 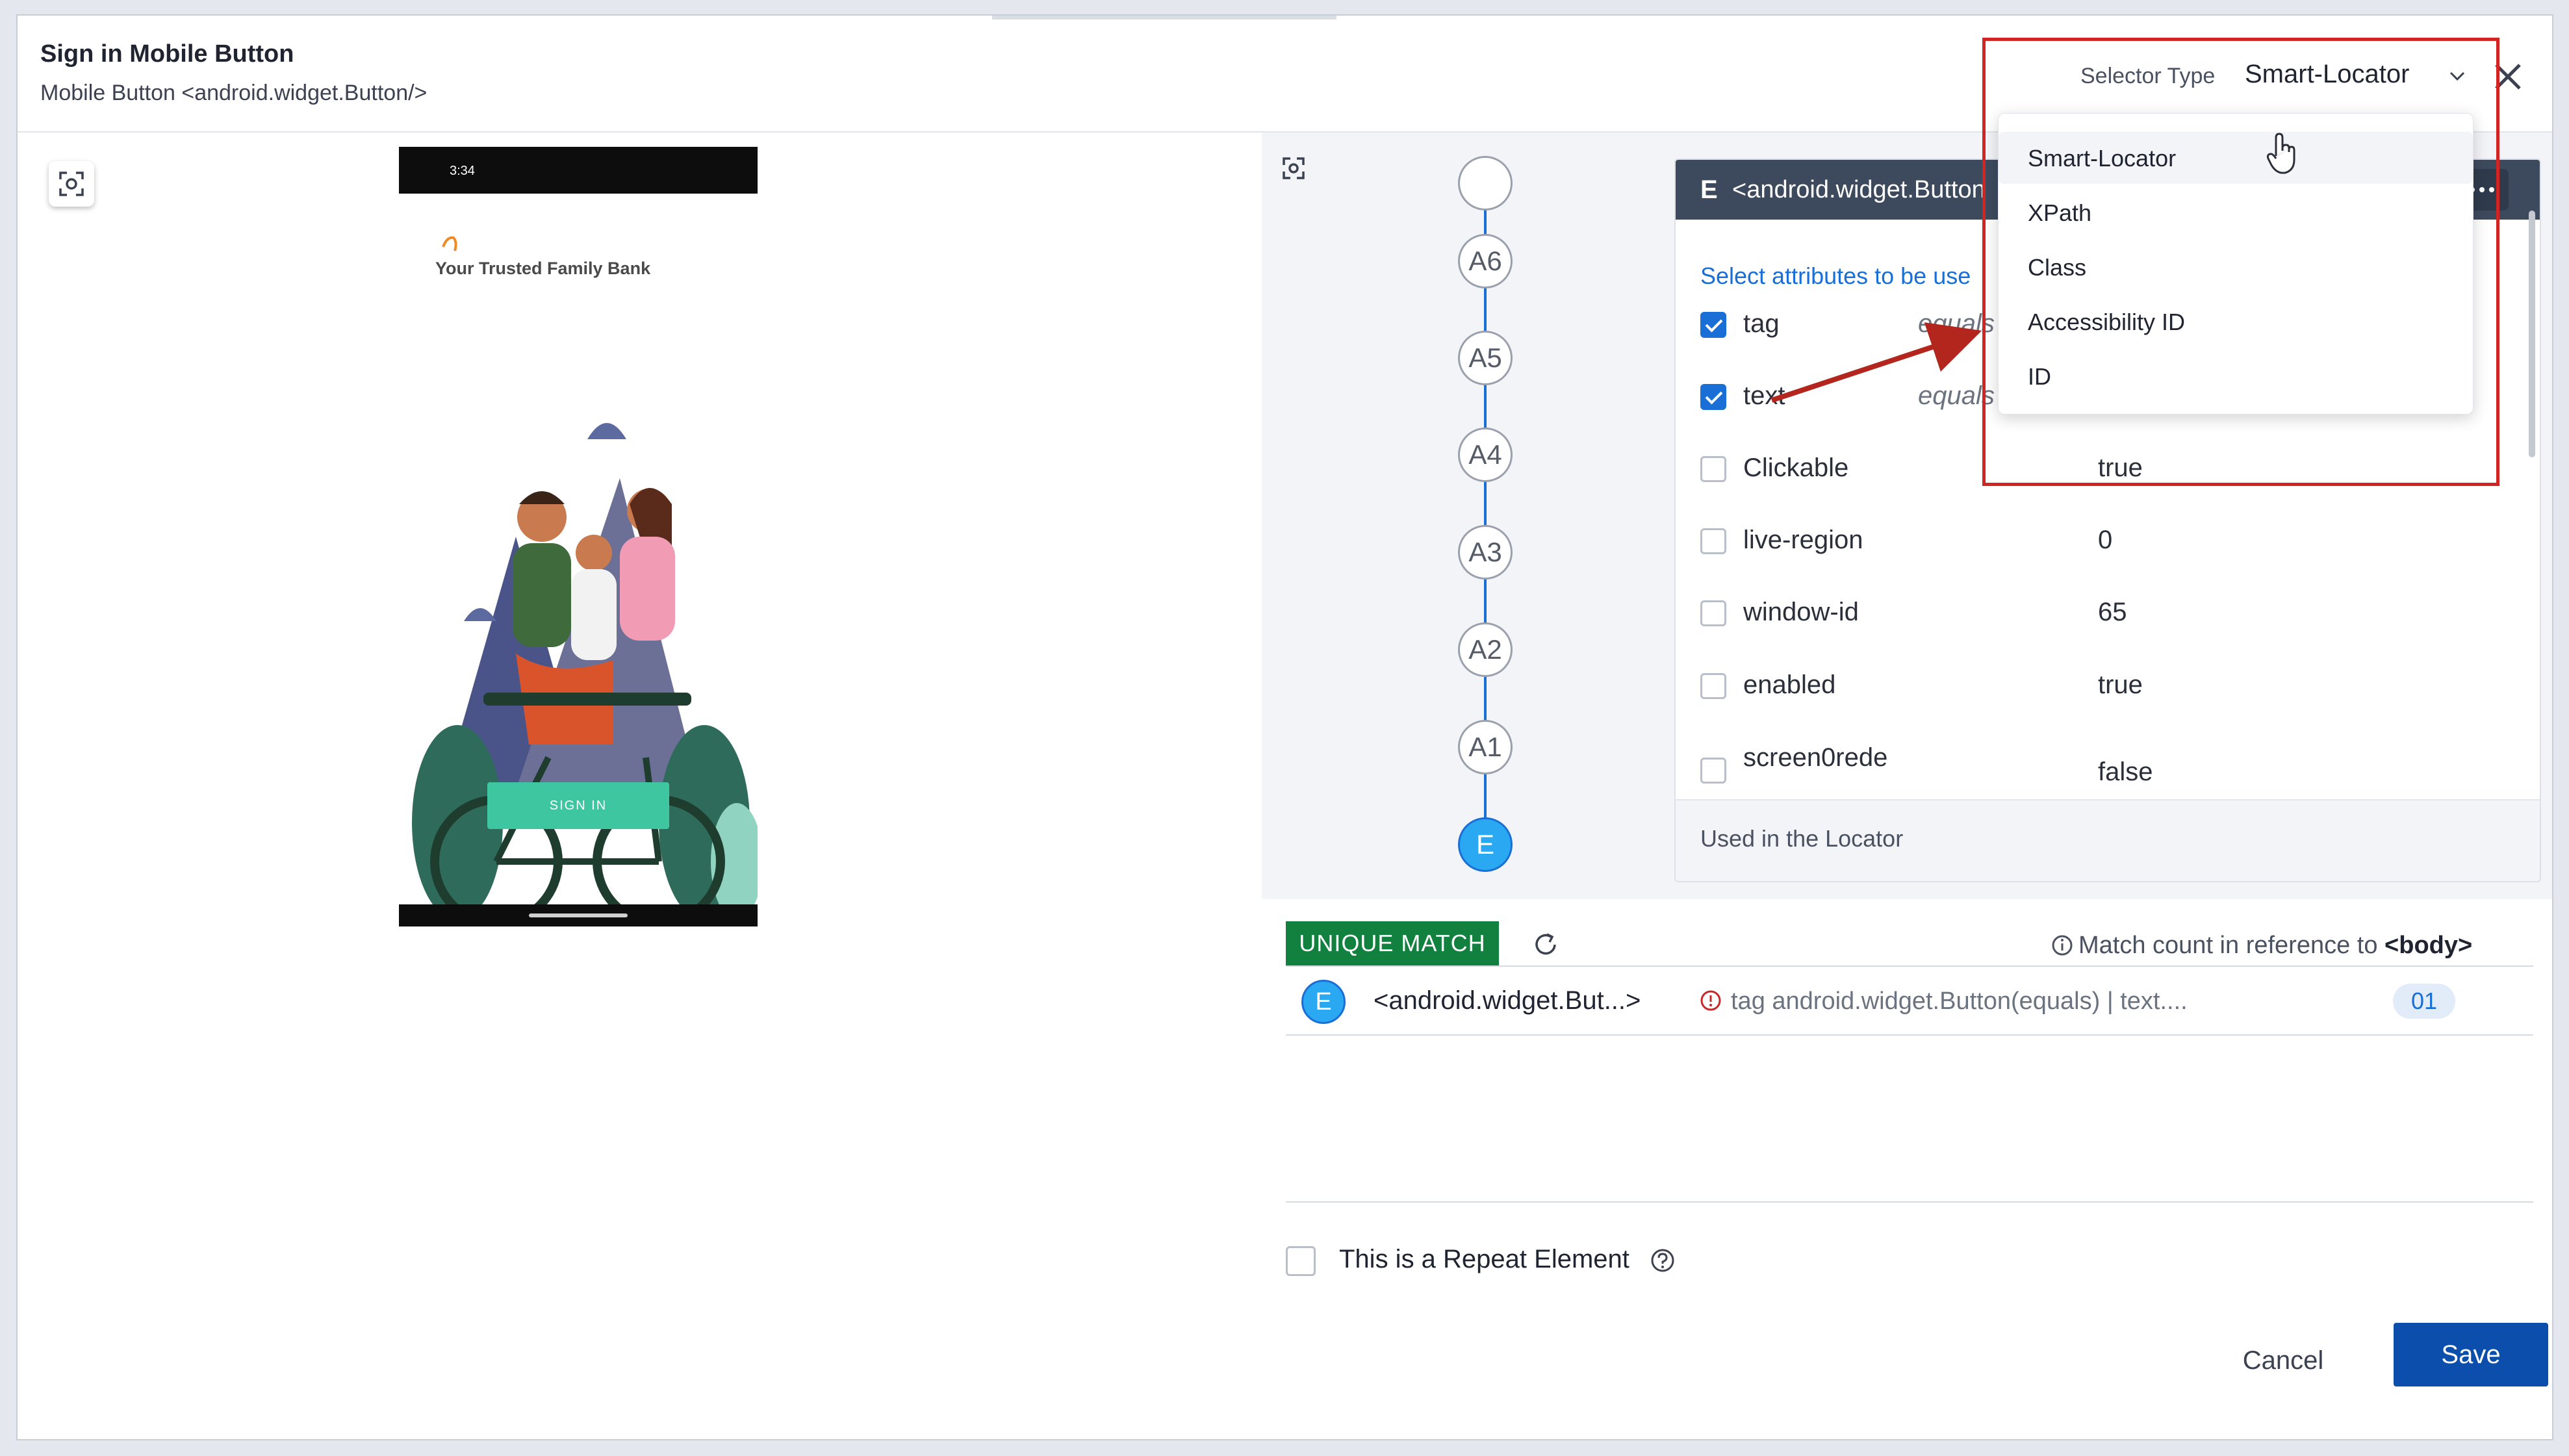 I want to click on screenshot-capture-button, so click(x=71, y=184).